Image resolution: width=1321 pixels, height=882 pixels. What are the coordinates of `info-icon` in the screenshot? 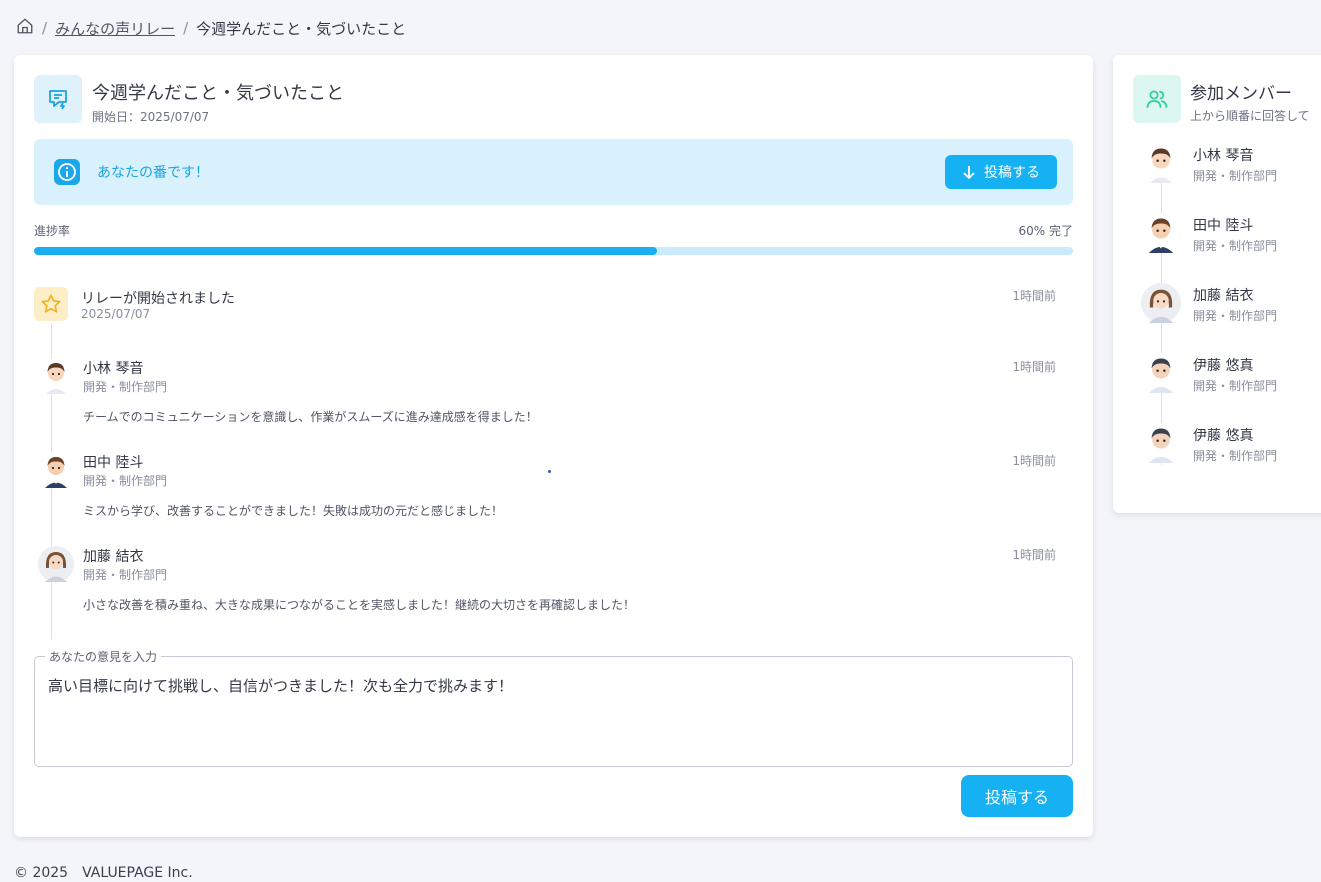 It's located at (67, 172).